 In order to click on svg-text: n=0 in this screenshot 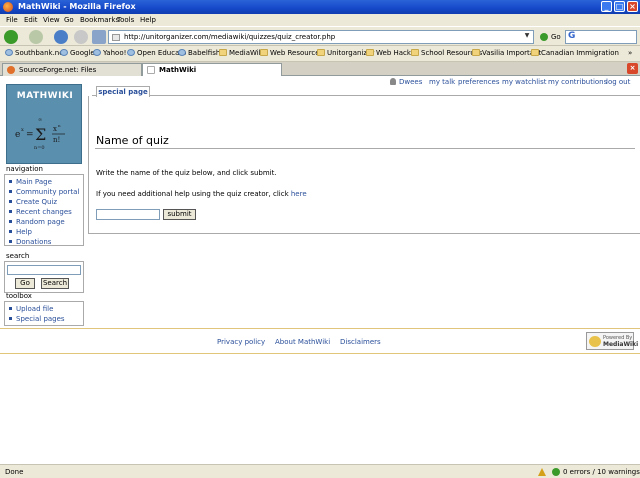, I will do `click(39, 148)`.